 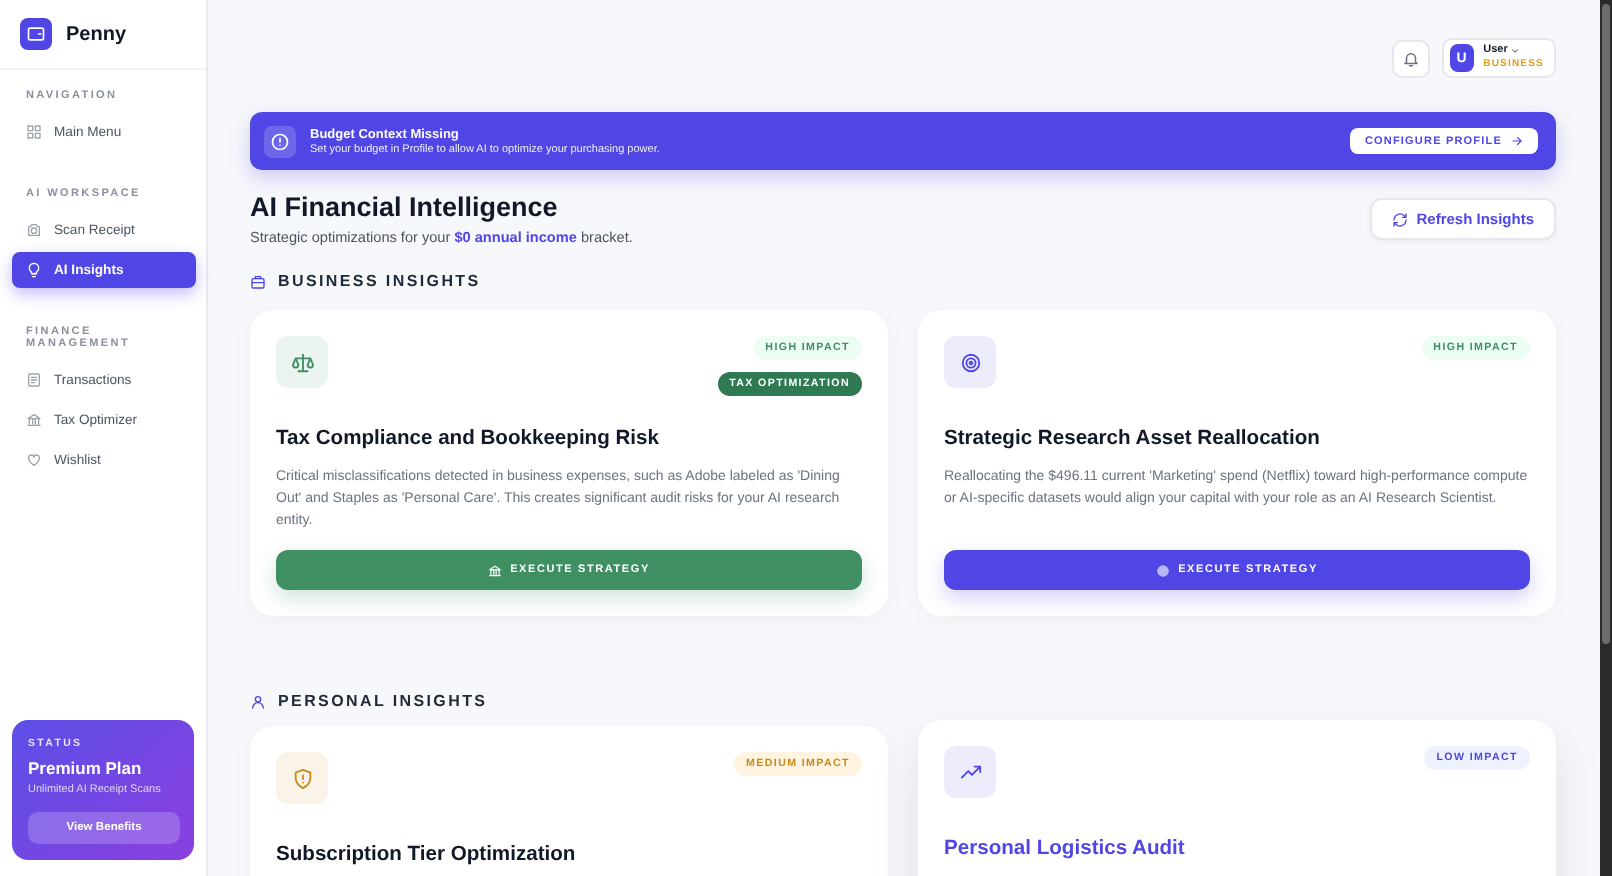 I want to click on alert-icon, so click(x=280, y=141).